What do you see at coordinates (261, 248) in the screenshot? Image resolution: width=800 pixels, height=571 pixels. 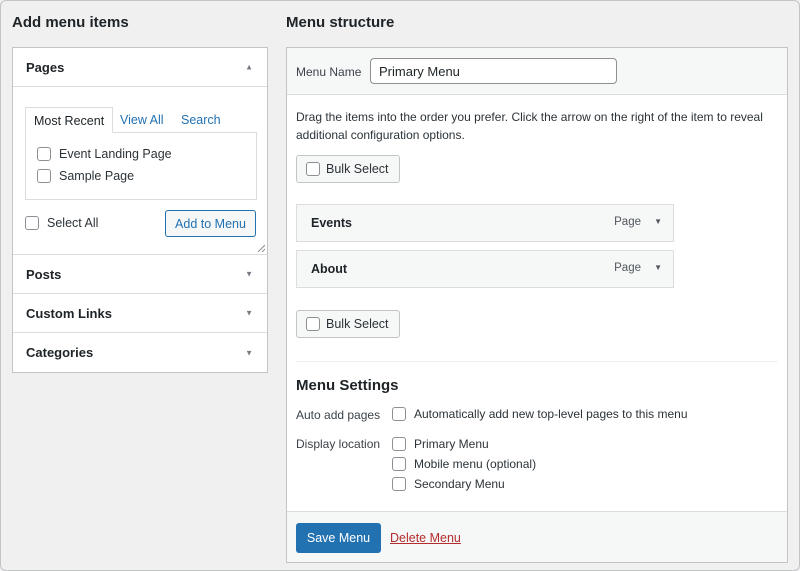 I see `resize-grip-icon` at bounding box center [261, 248].